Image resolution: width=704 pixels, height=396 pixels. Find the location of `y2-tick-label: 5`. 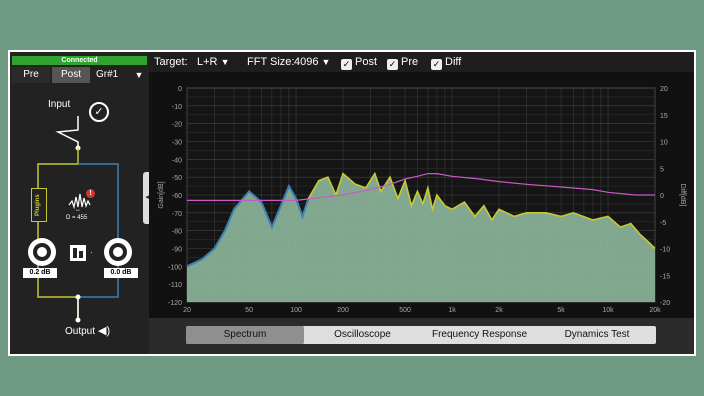

y2-tick-label: 5 is located at coordinates (662, 169).